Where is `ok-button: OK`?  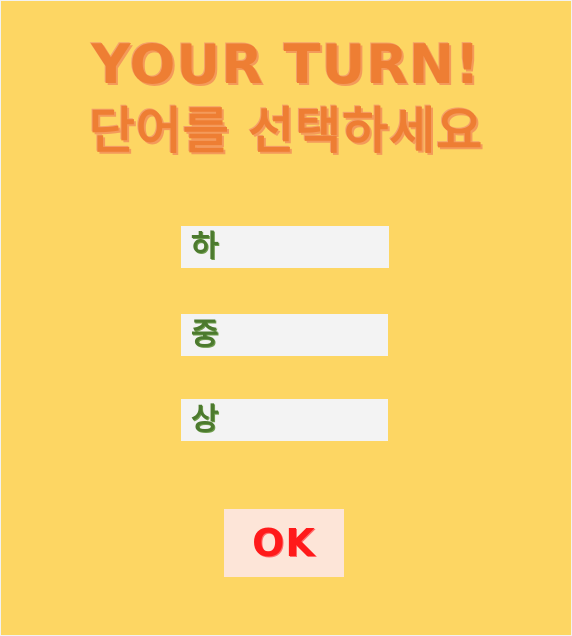
ok-button: OK is located at coordinates (284, 543).